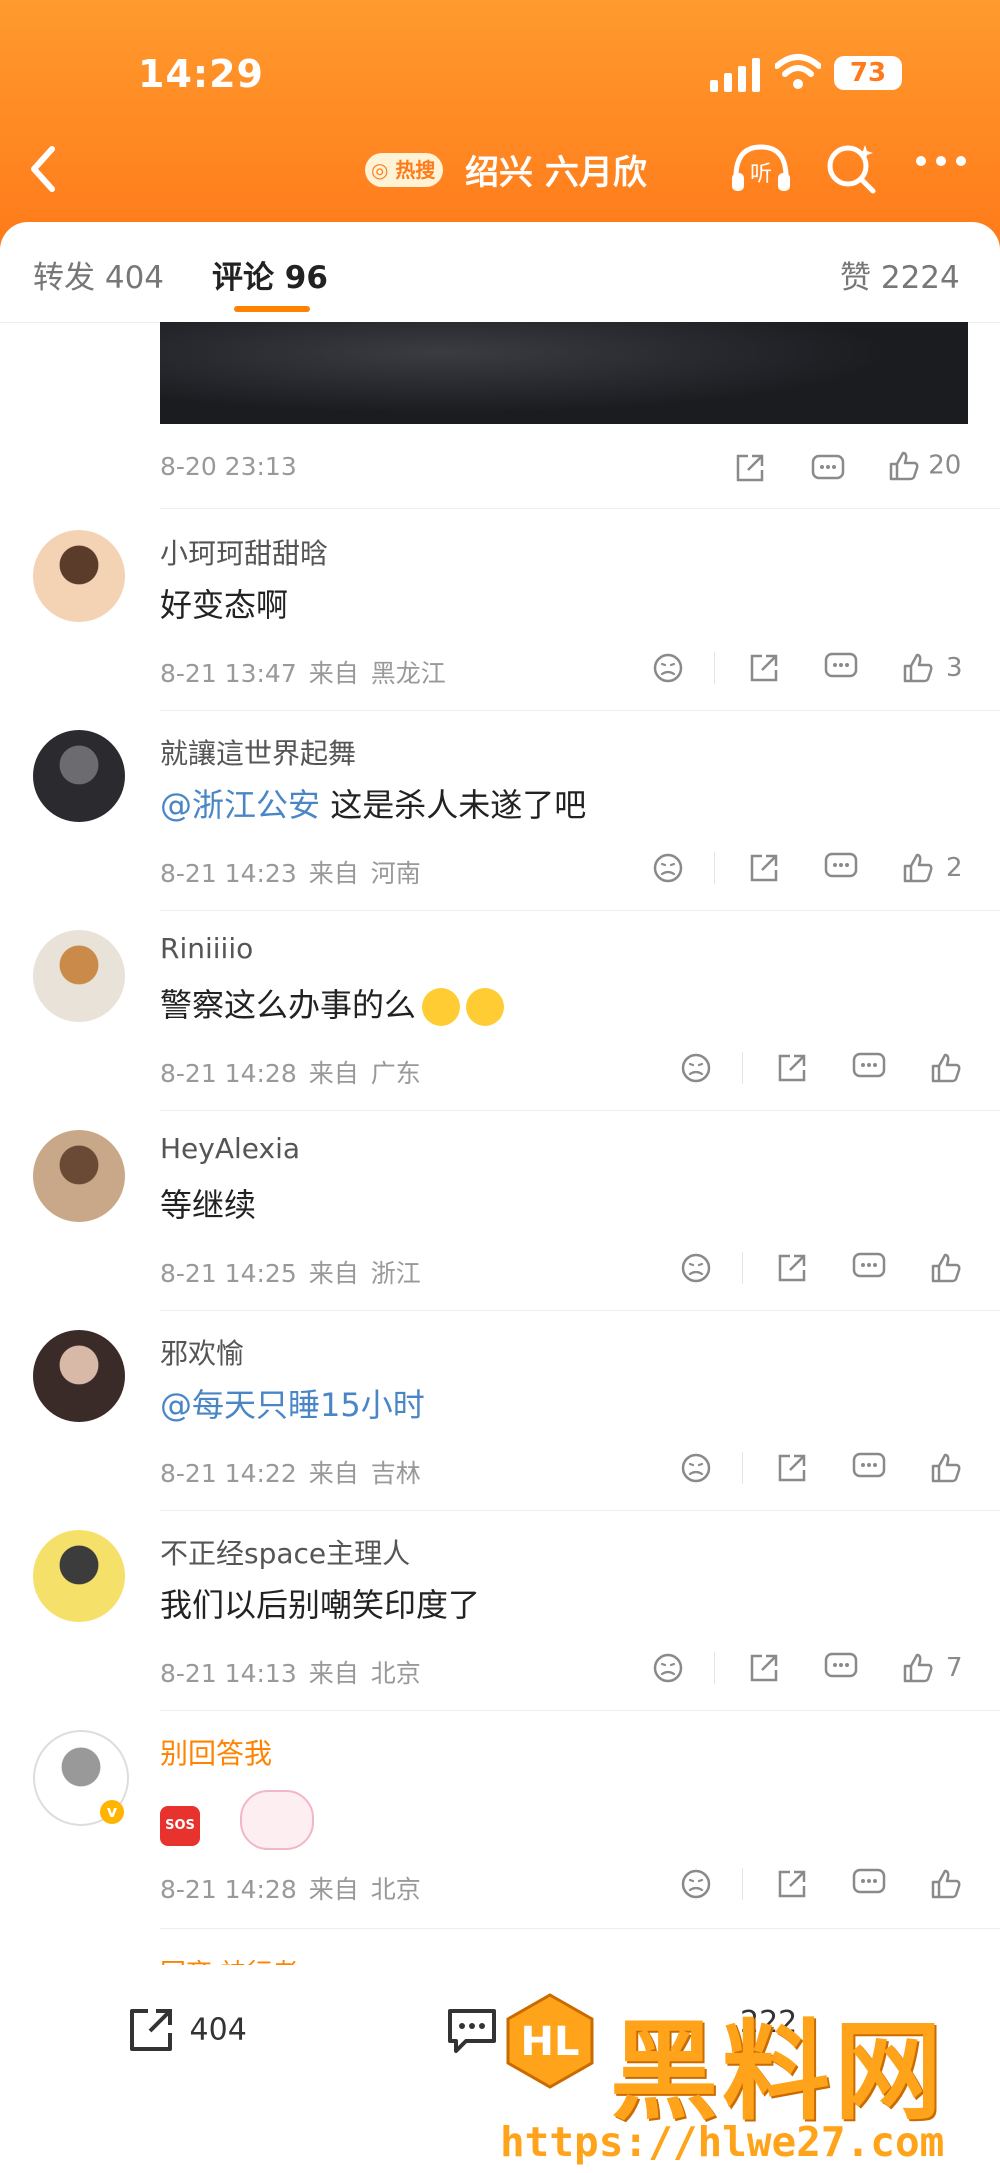  What do you see at coordinates (954, 867) in the screenshot?
I see `like-count: 2` at bounding box center [954, 867].